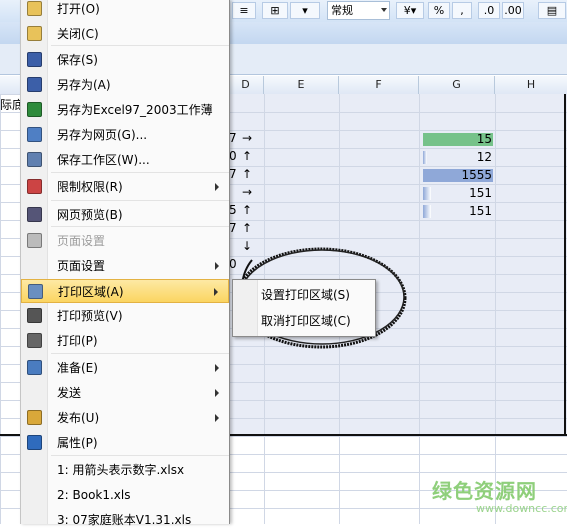  Describe the element at coordinates (125, 215) in the screenshot. I see `menu-item: 网页预览(B)` at that location.